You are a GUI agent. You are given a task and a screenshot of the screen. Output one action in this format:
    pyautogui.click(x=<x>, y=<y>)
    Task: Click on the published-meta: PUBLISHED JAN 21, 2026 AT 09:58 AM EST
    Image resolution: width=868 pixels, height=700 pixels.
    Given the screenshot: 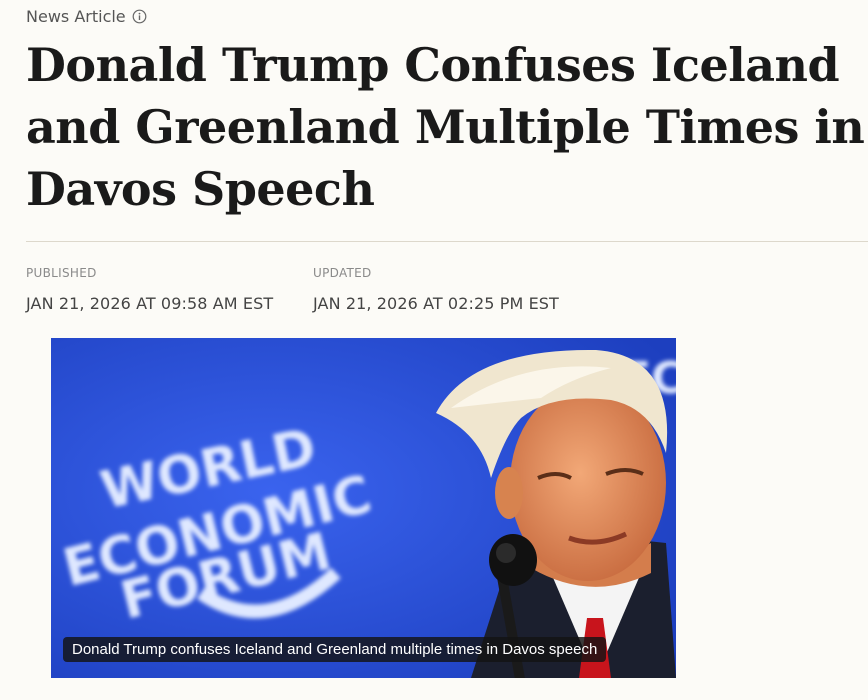 What is the action you would take?
    pyautogui.click(x=149, y=289)
    